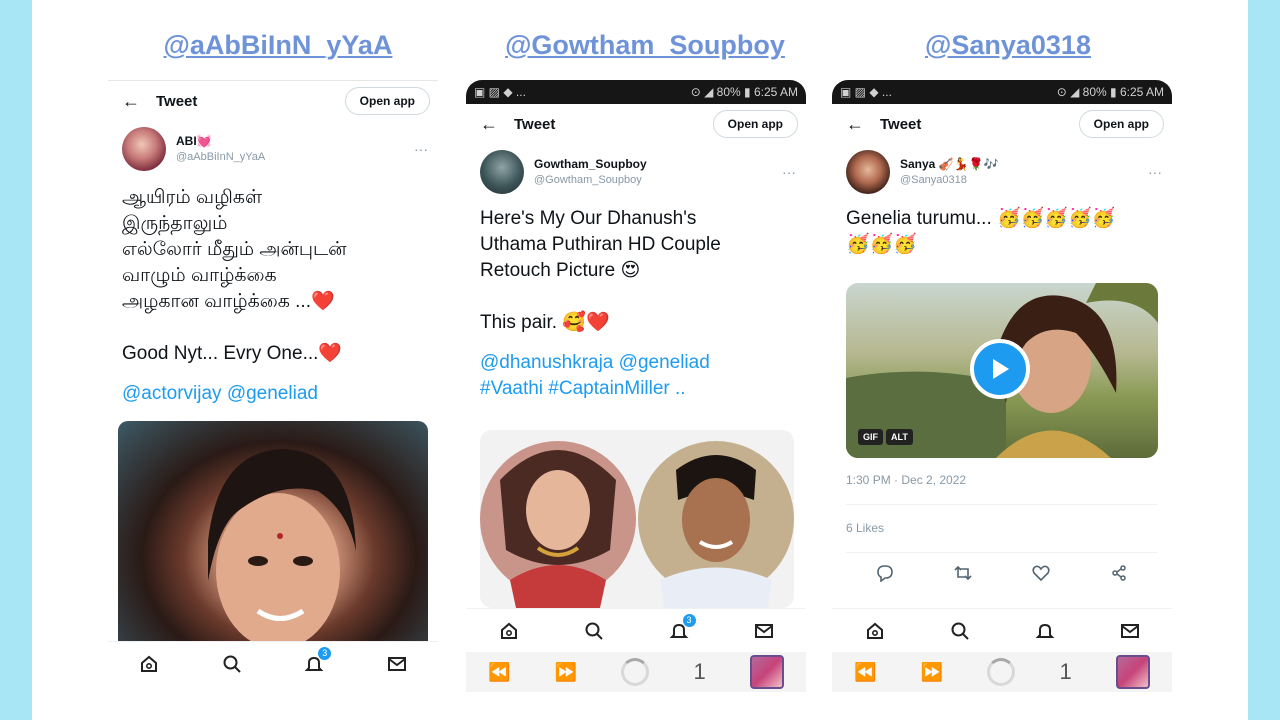  What do you see at coordinates (1002, 575) in the screenshot?
I see `tweet-actions` at bounding box center [1002, 575].